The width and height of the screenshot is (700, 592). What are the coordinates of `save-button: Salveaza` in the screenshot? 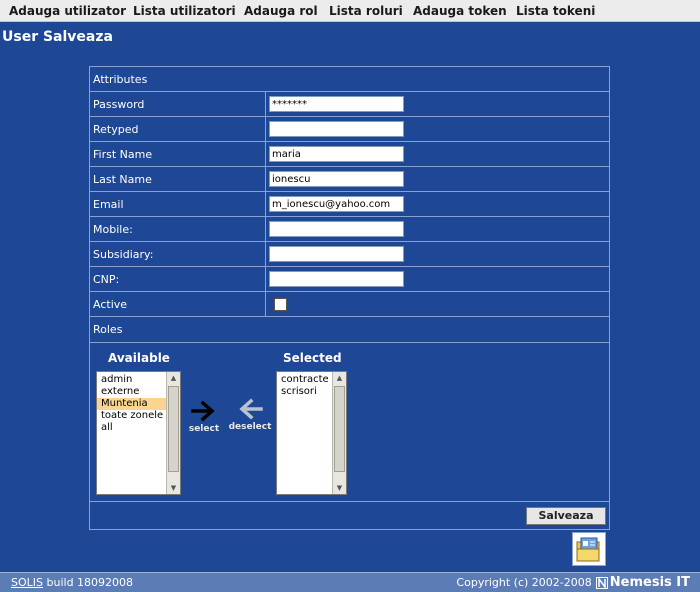 It's located at (566, 516).